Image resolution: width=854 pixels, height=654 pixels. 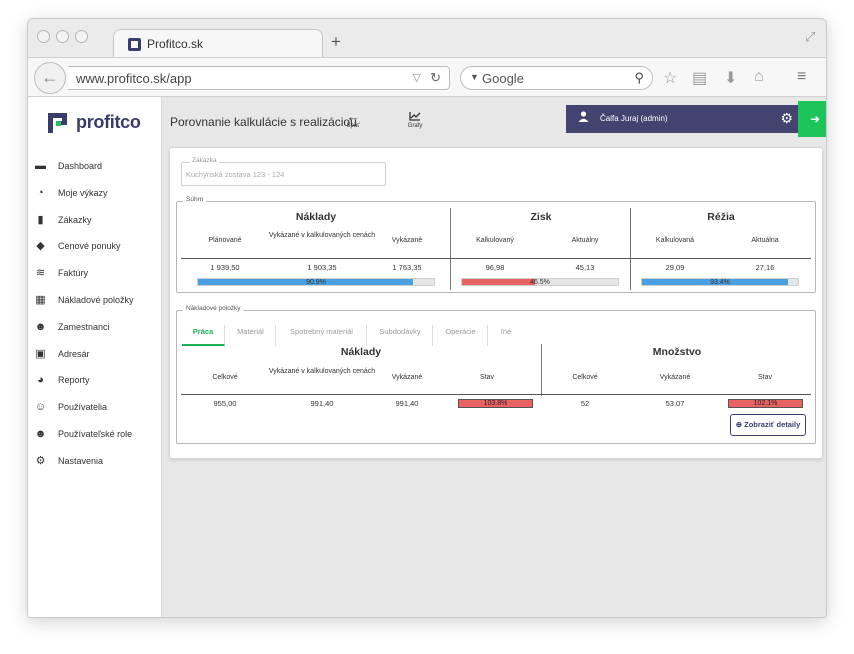 What do you see at coordinates (322, 335) in the screenshot?
I see `tab-spotrebny-material: Spotrebný materiál` at bounding box center [322, 335].